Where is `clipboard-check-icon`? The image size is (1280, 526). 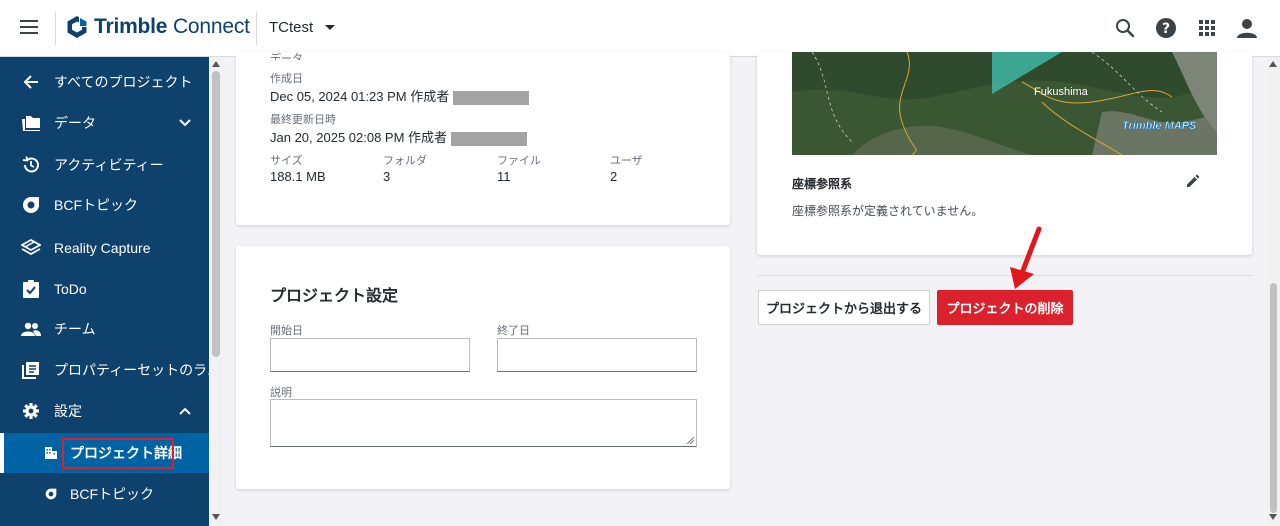 clipboard-check-icon is located at coordinates (31, 289).